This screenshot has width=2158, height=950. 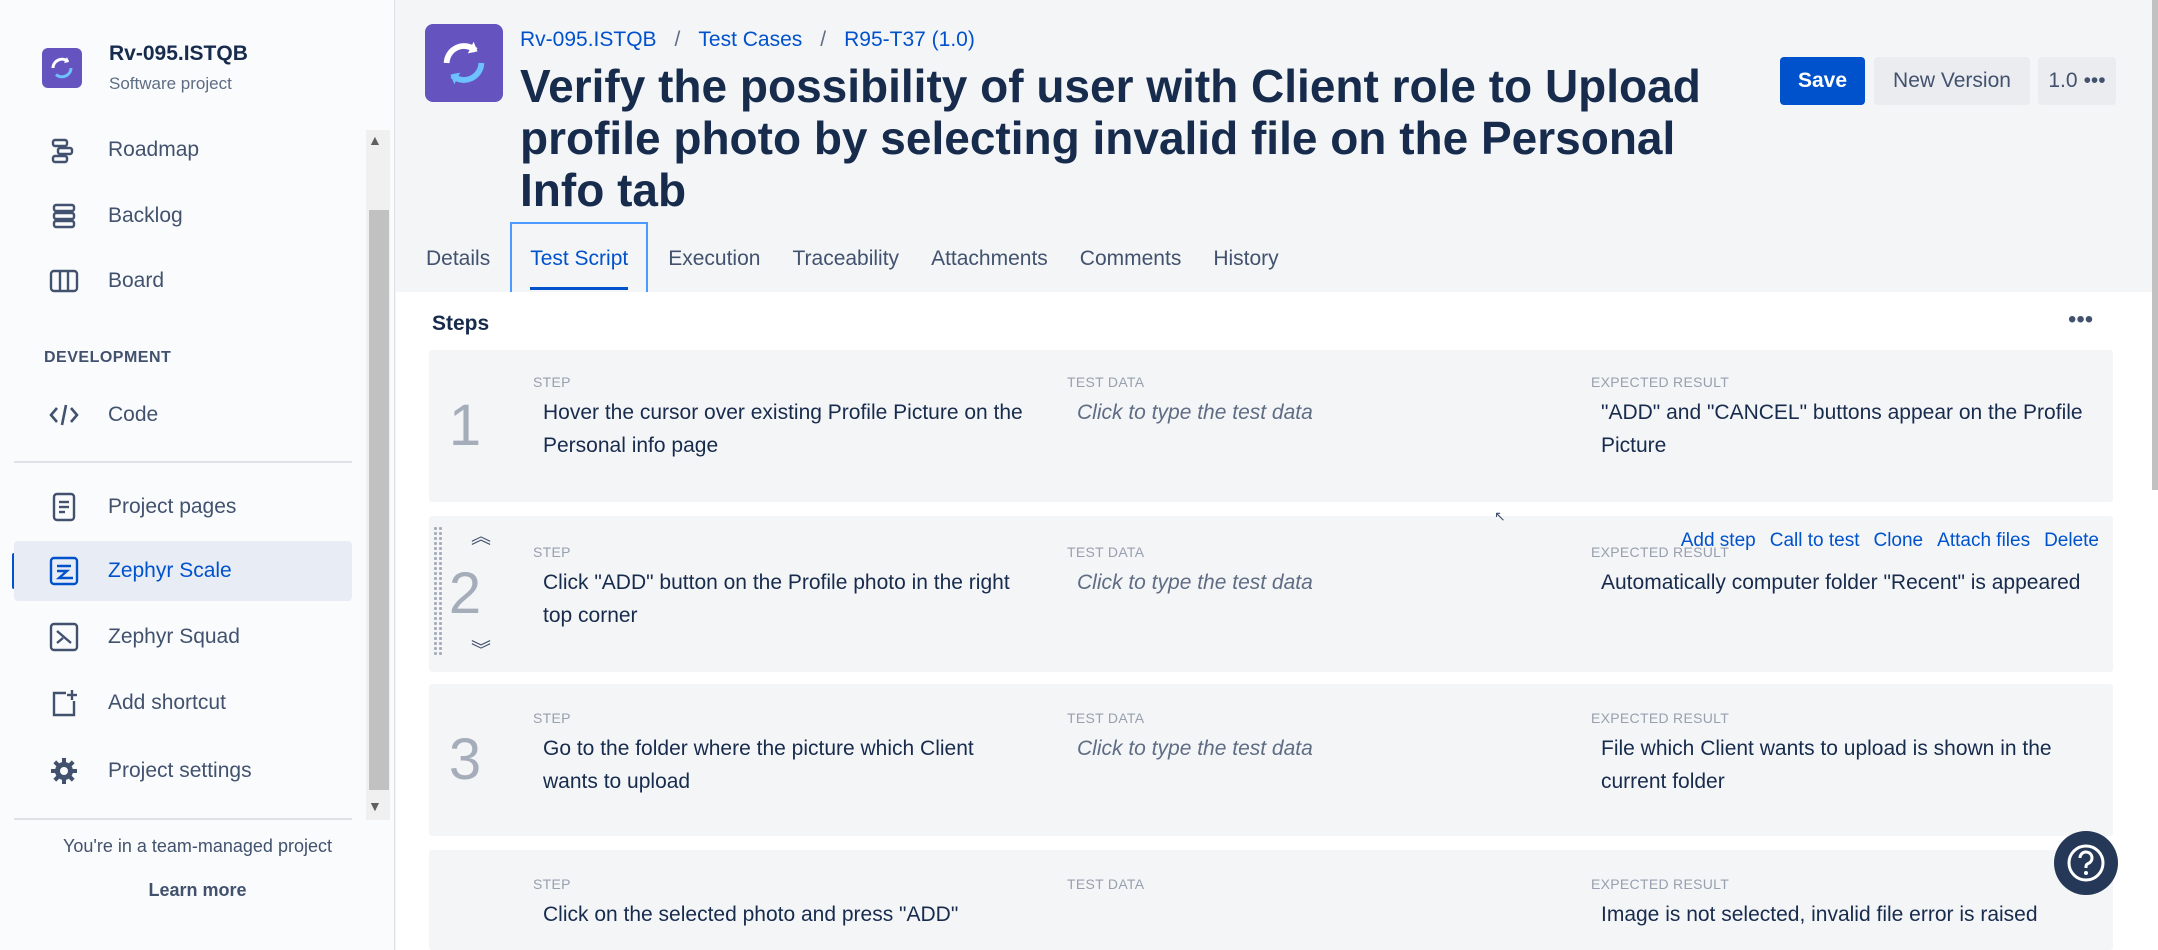 I want to click on project-avatar, so click(x=62, y=68).